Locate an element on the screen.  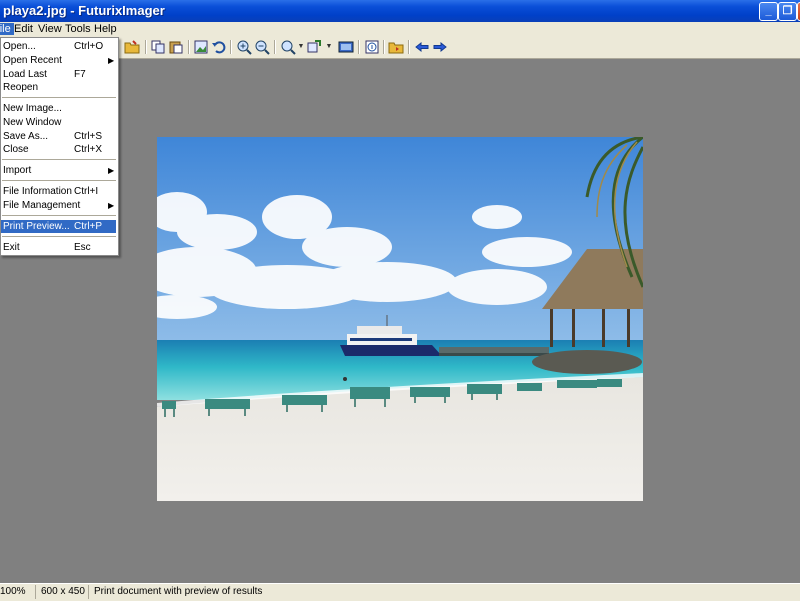
zoom-out-icon is located at coordinates (262, 47).